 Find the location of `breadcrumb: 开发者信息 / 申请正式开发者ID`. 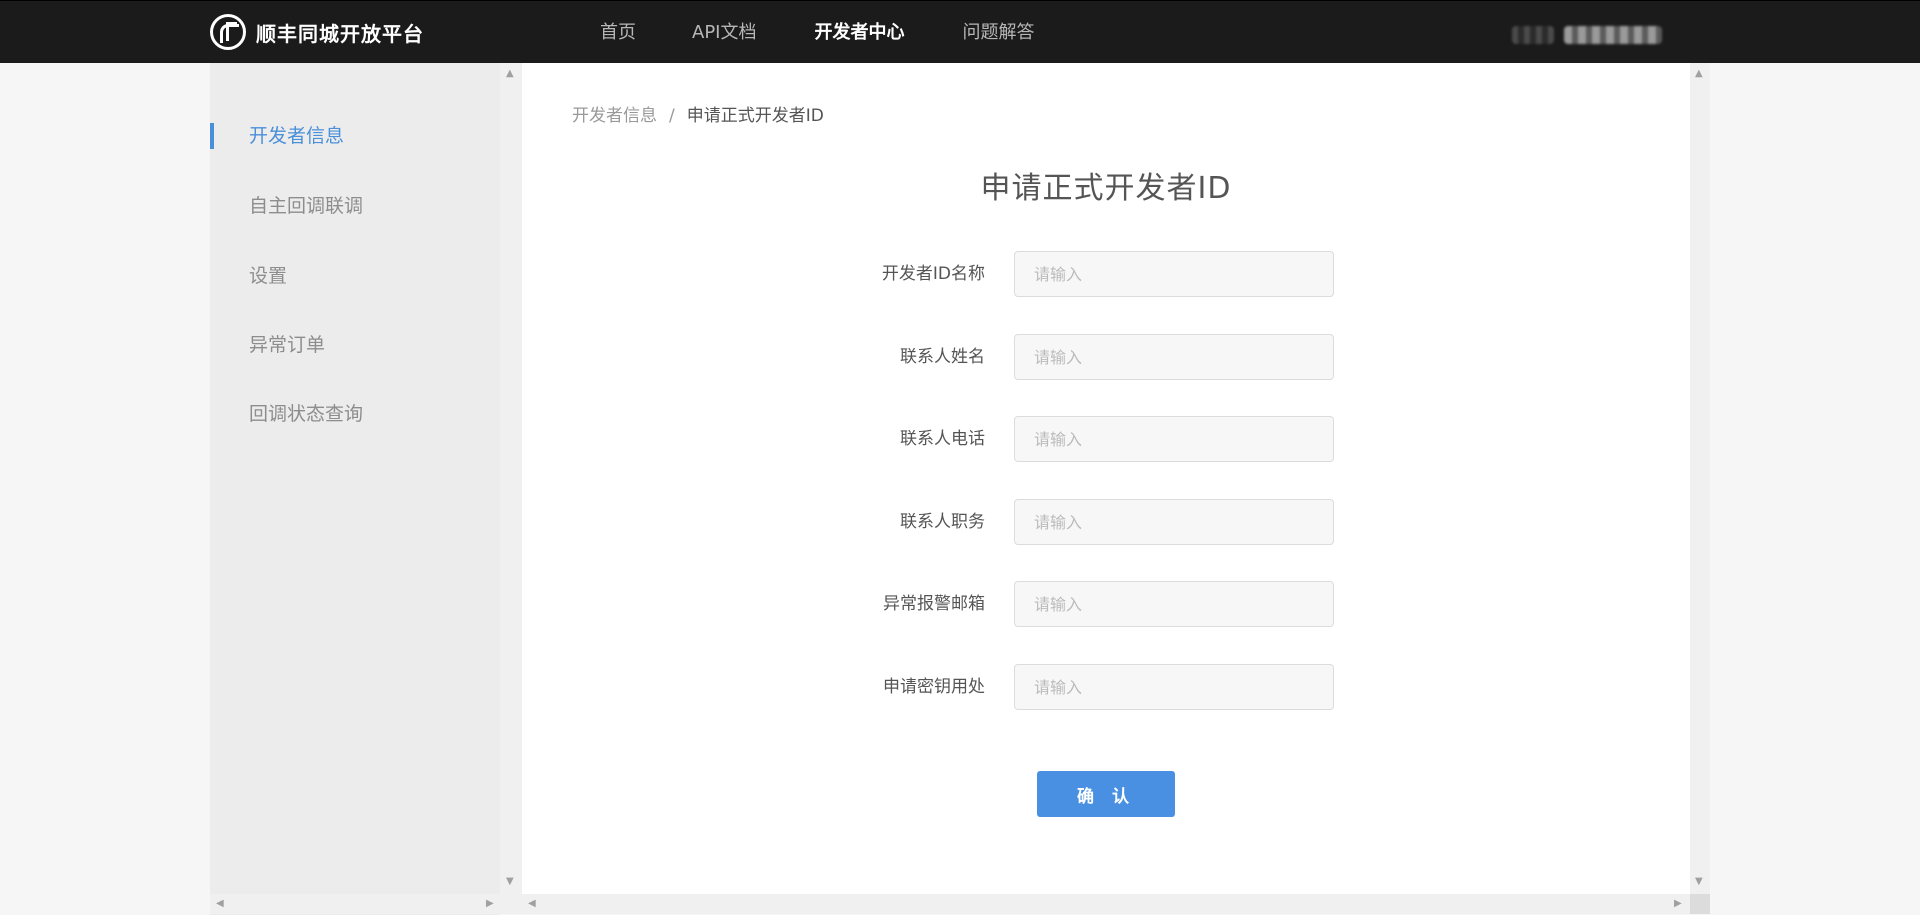

breadcrumb: 开发者信息 / 申请正式开发者ID is located at coordinates (698, 113).